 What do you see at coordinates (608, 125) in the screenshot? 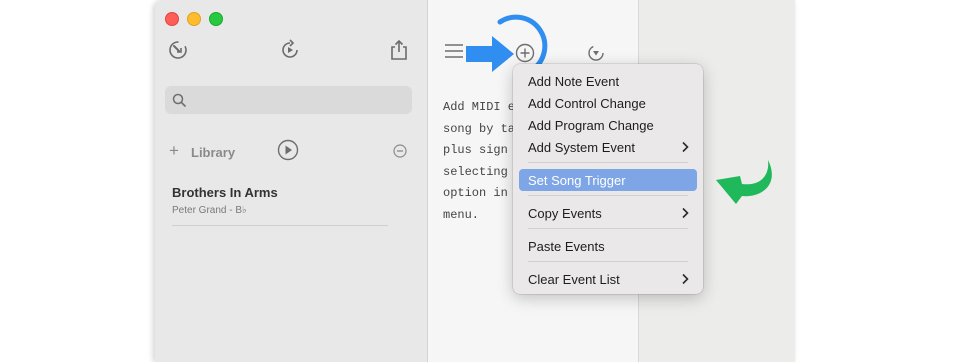
I see `menu-item-add-program-change: Add Program Change` at bounding box center [608, 125].